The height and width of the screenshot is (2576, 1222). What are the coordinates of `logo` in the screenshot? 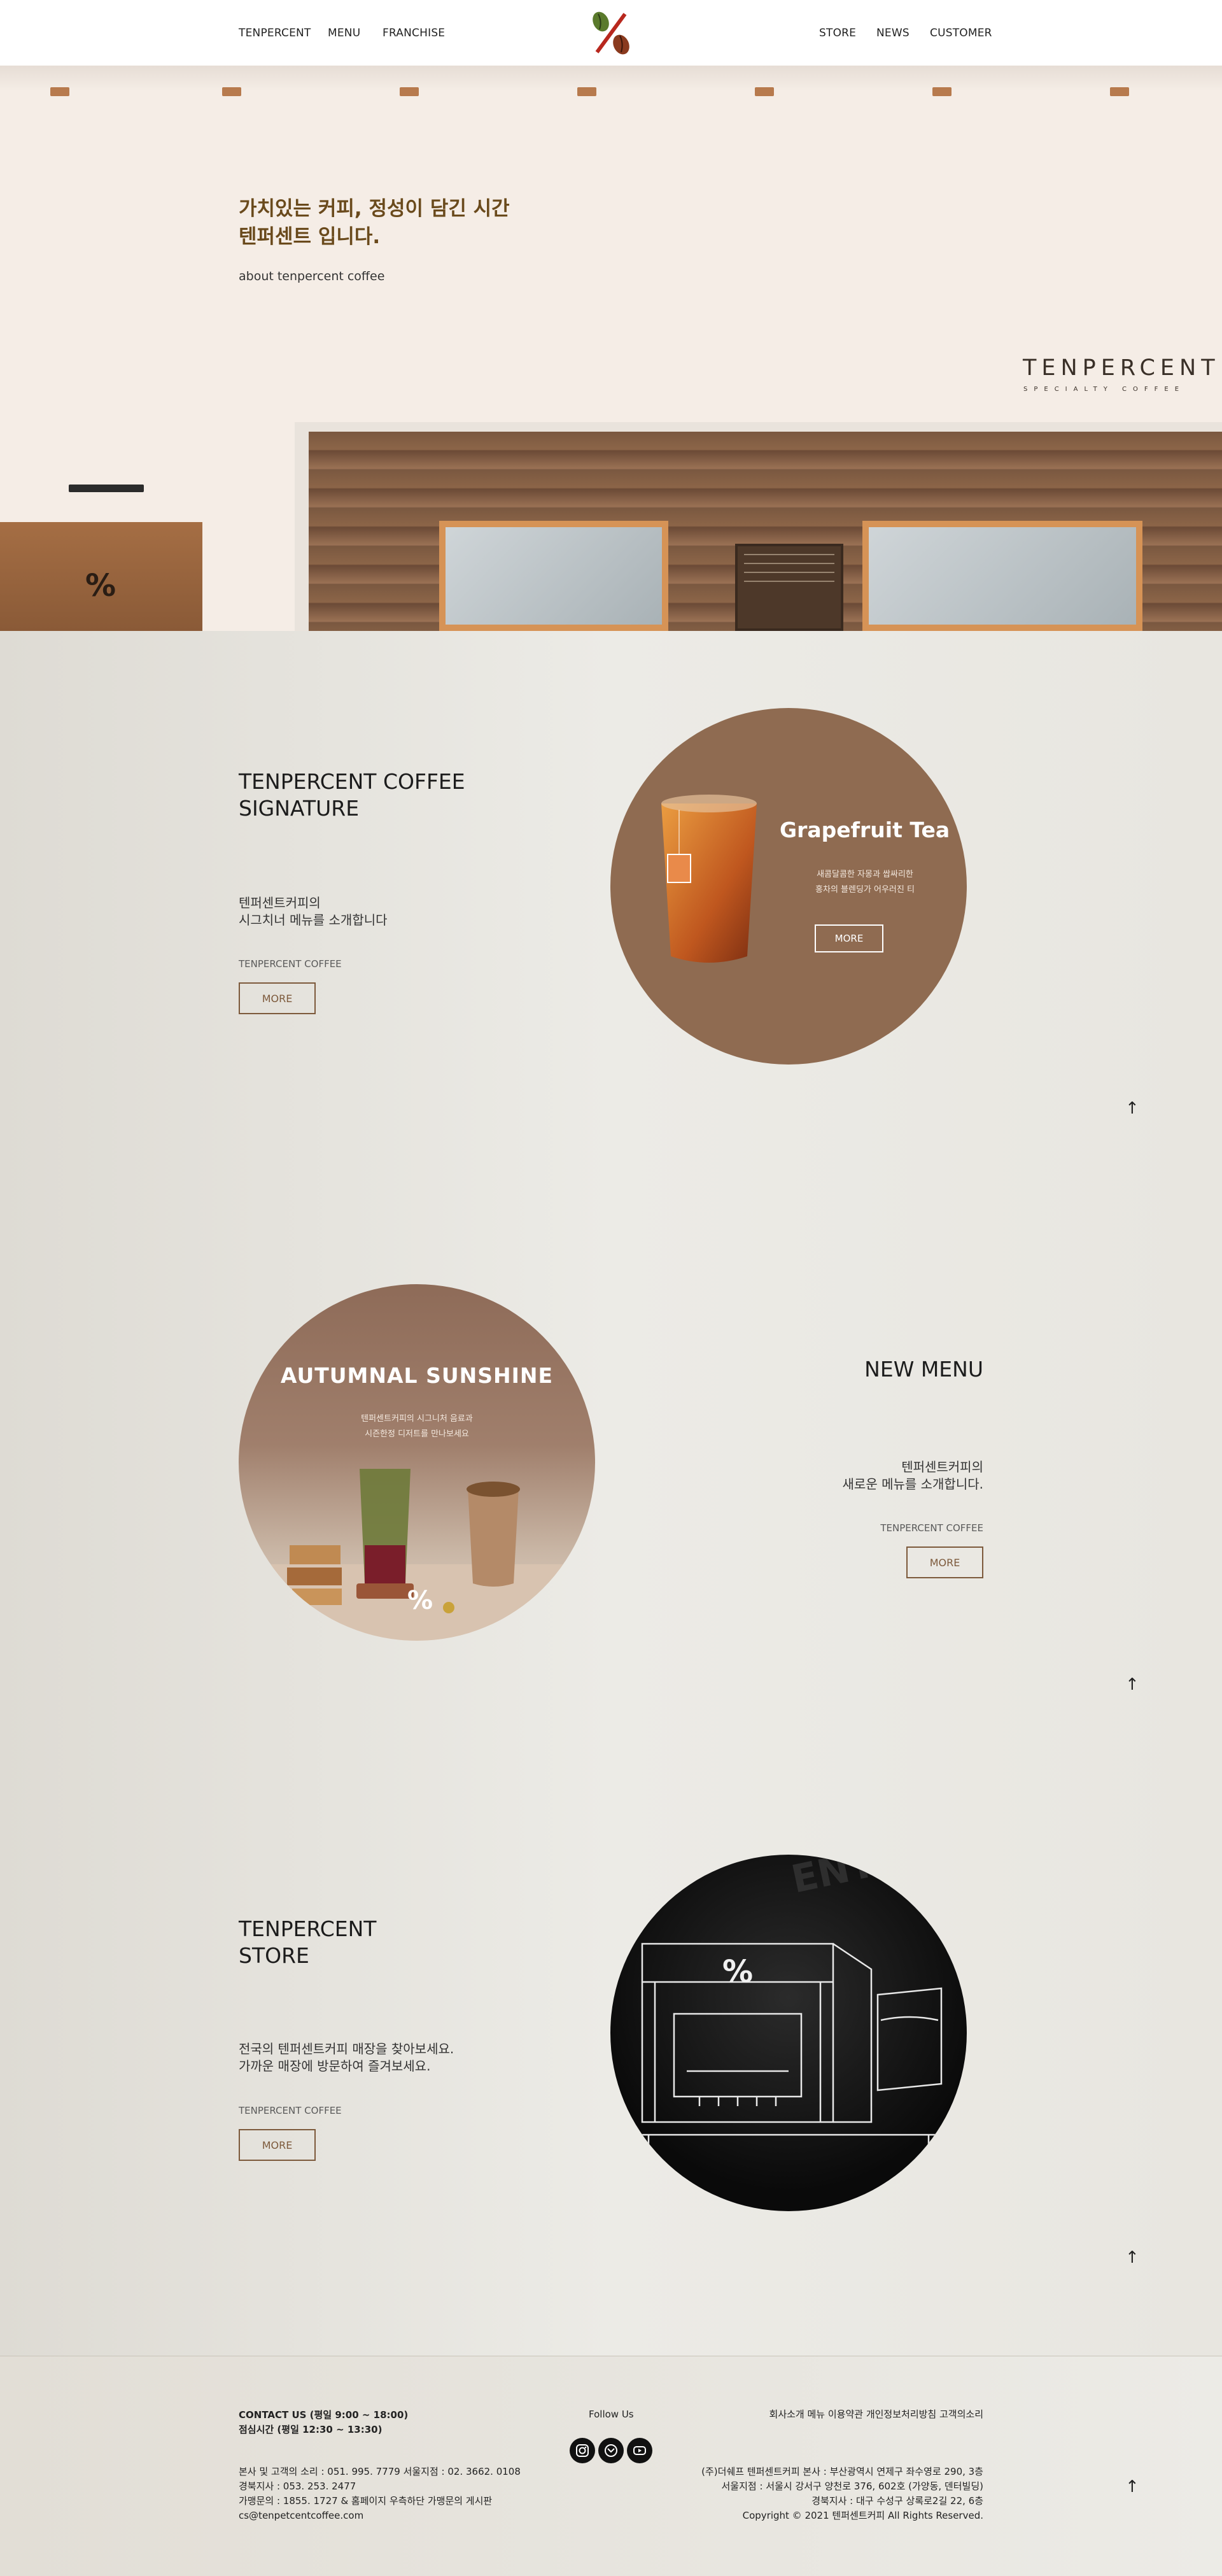 It's located at (611, 33).